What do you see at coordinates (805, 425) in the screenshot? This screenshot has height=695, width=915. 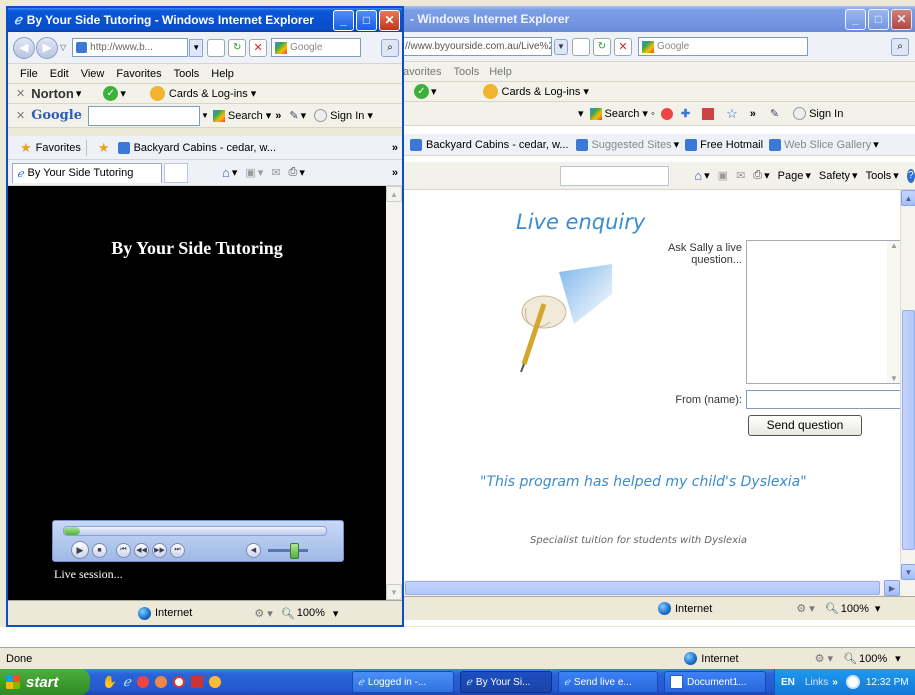 I see `send-question-button: Send question` at bounding box center [805, 425].